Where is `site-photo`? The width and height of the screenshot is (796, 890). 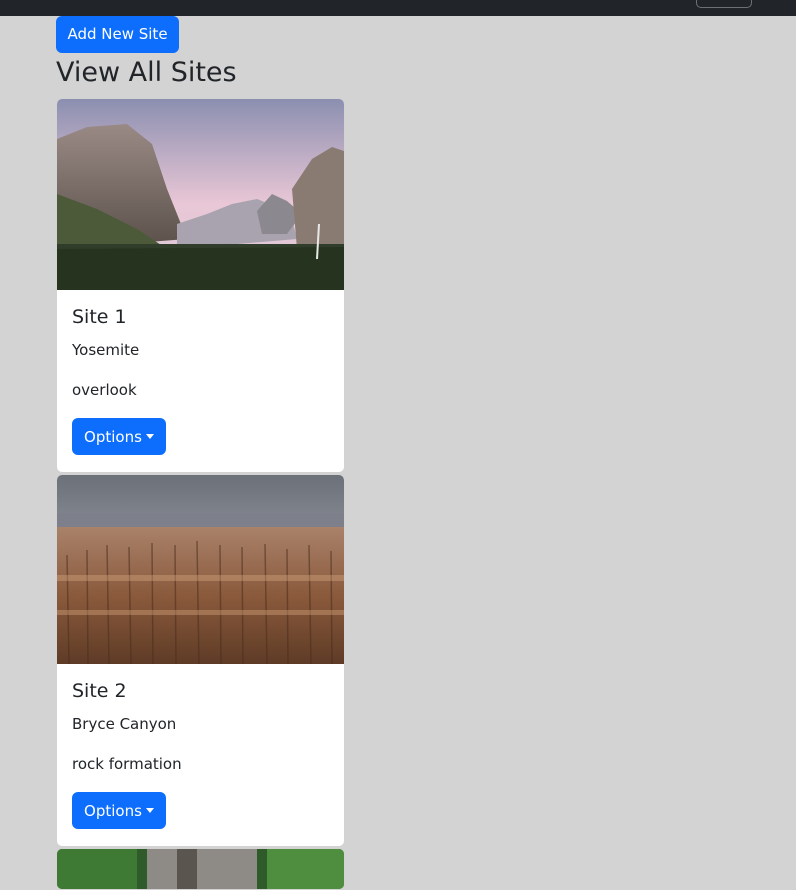 site-photo is located at coordinates (200, 869).